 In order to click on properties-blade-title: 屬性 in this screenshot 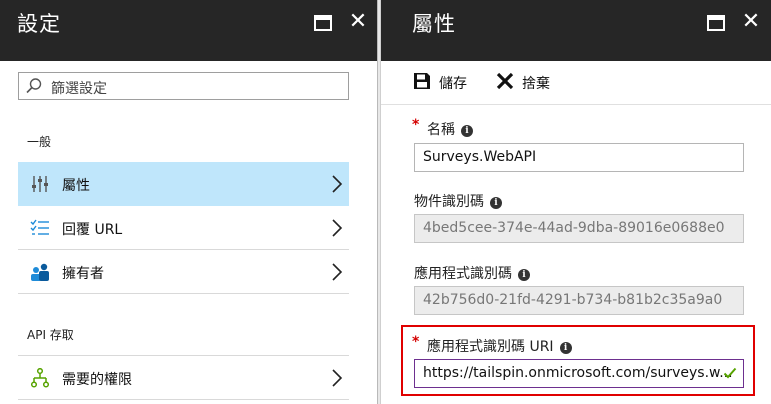, I will do `click(434, 24)`.